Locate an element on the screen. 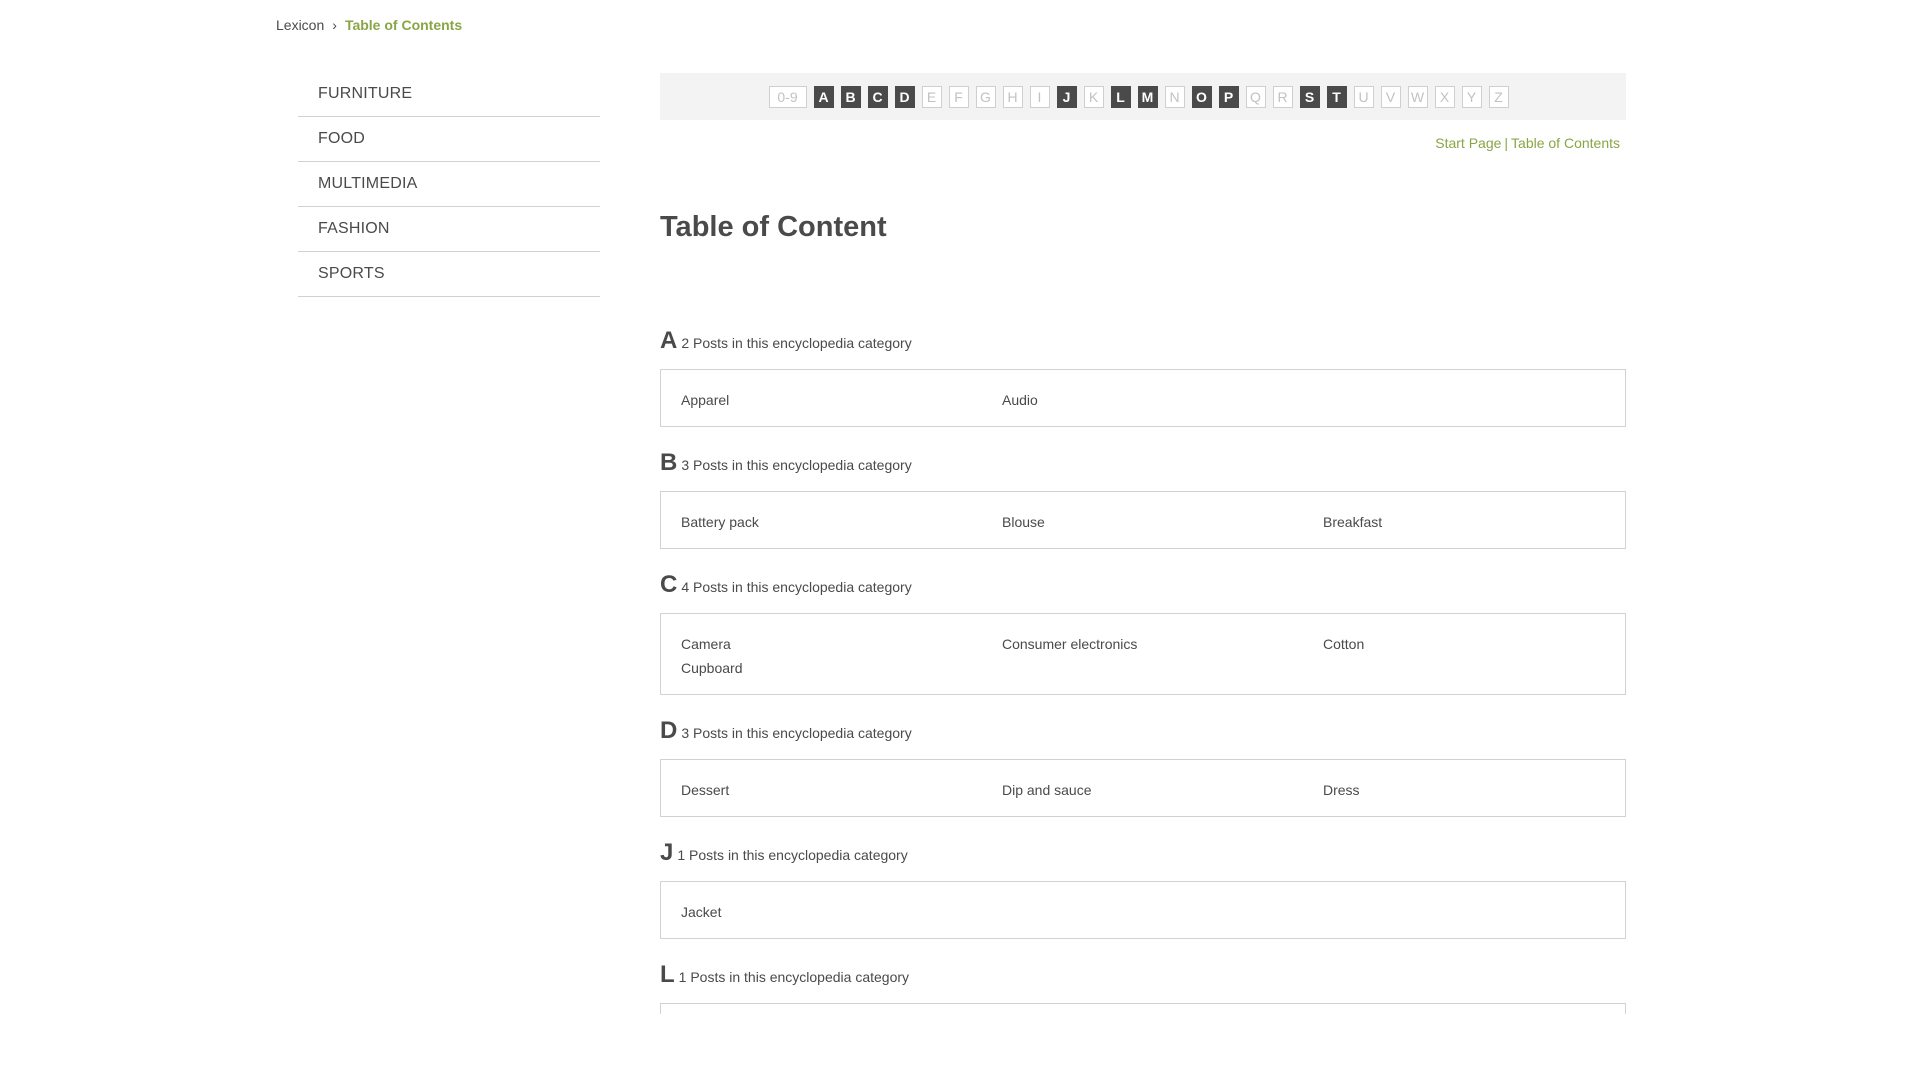 This screenshot has width=1920, height=1080. entry-link: Audio is located at coordinates (1162, 400).